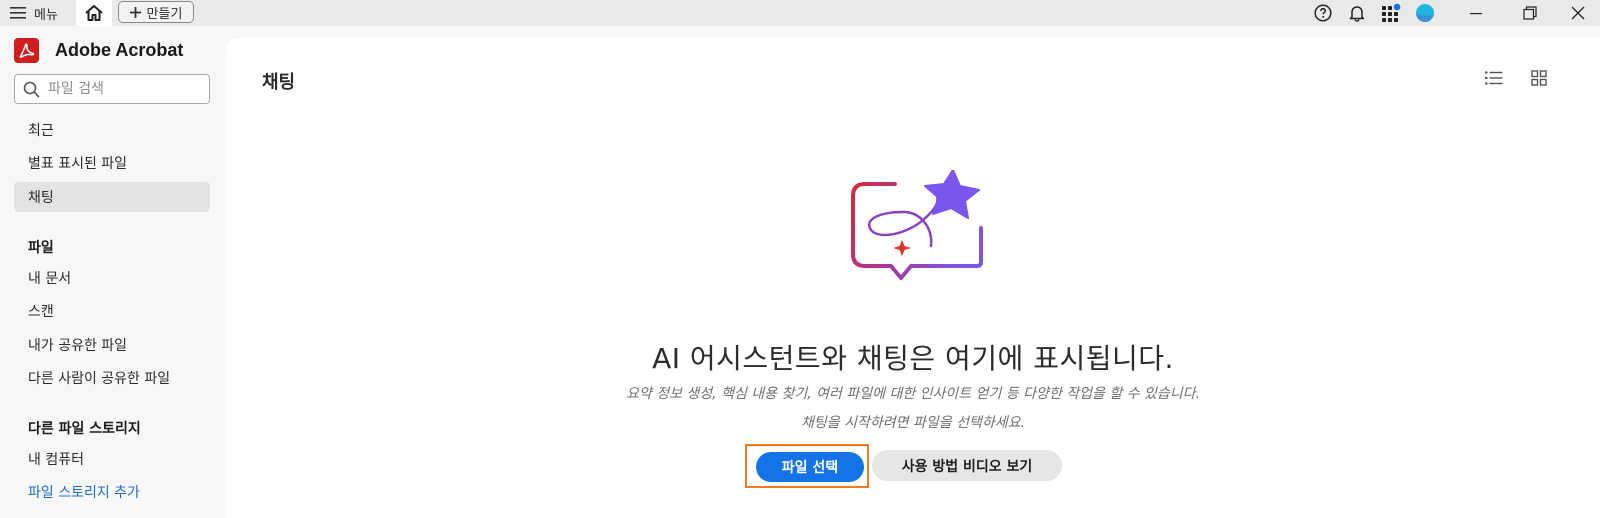 The height and width of the screenshot is (518, 1600). What do you see at coordinates (84, 429) in the screenshot?
I see `storage-heading: 다른 파일 스토리지` at bounding box center [84, 429].